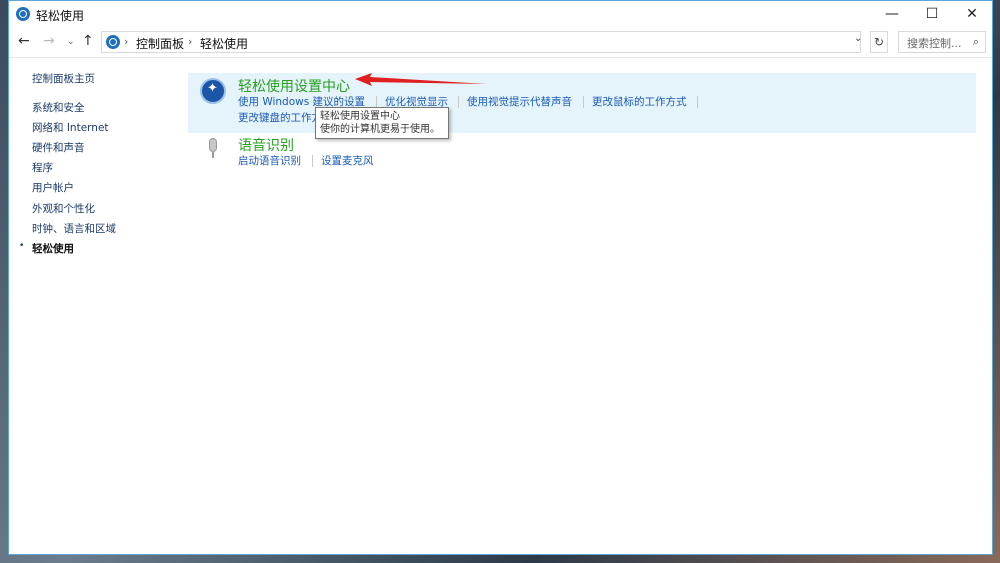 This screenshot has width=1000, height=563. Describe the element at coordinates (879, 42) in the screenshot. I see `refresh-button: ↻` at that location.